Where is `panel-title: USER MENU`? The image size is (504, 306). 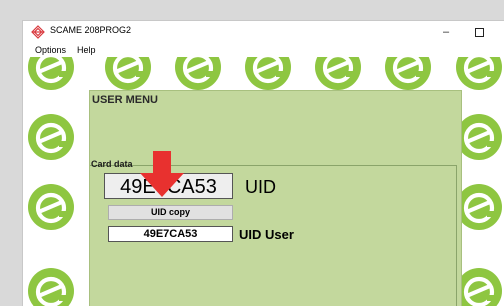
panel-title: USER MENU is located at coordinates (125, 100).